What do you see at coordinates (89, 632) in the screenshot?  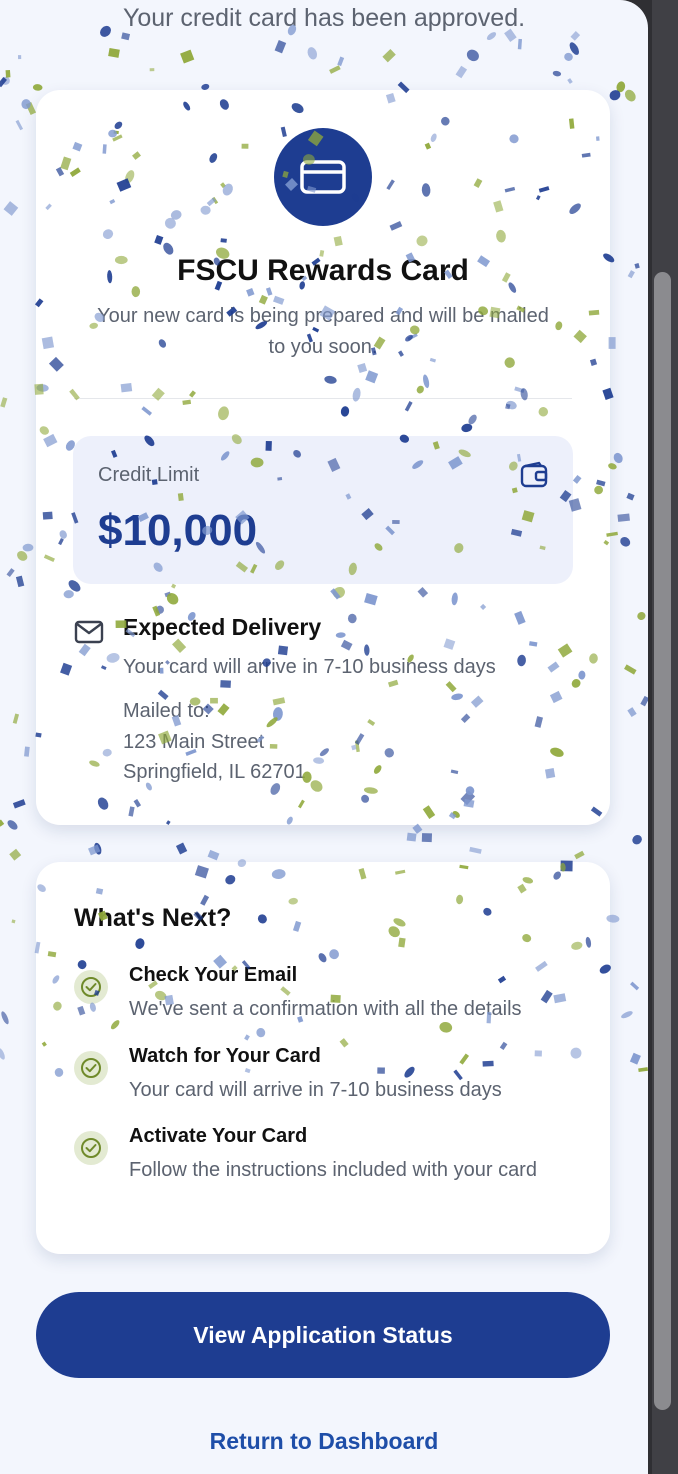 I see `mail-icon` at bounding box center [89, 632].